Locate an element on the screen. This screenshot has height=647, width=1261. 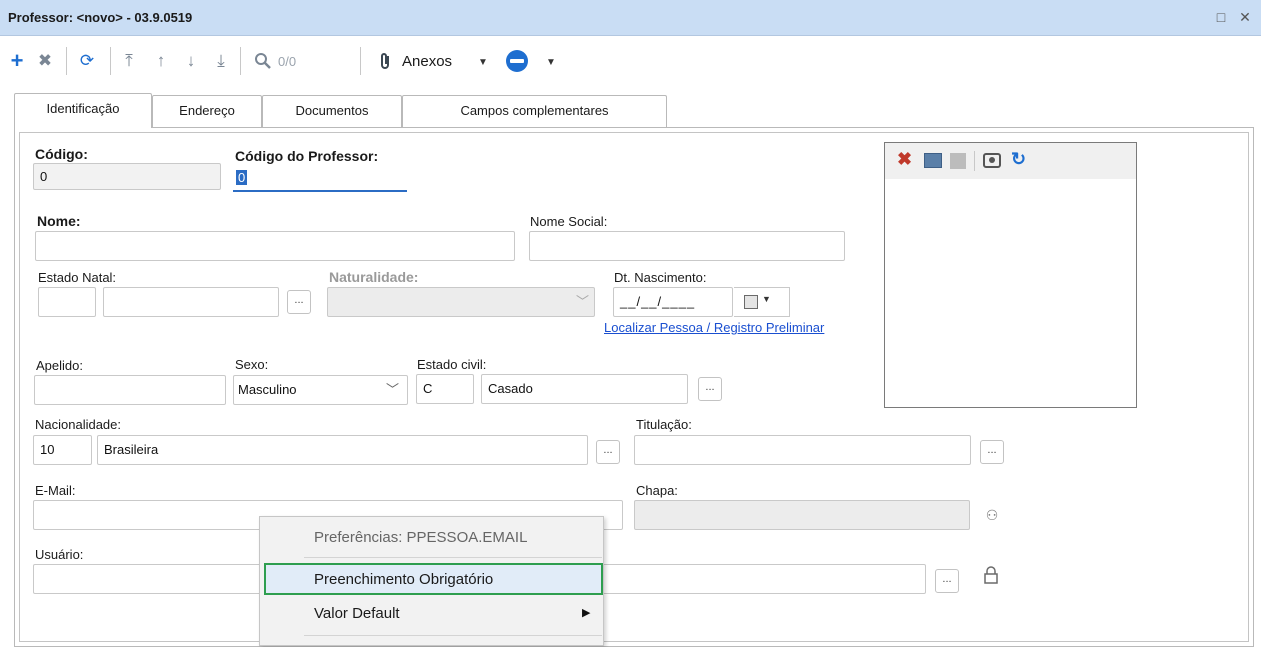
sexo-label: Sexo: is located at coordinates (252, 364).